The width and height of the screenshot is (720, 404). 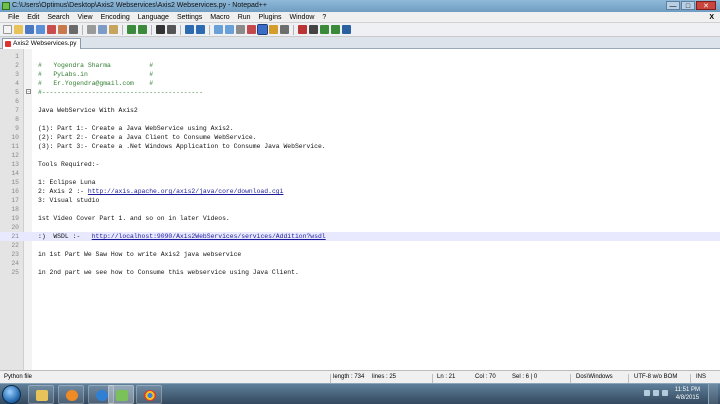 What do you see at coordinates (687, 390) in the screenshot?
I see `clock-time: 11:51 PM` at bounding box center [687, 390].